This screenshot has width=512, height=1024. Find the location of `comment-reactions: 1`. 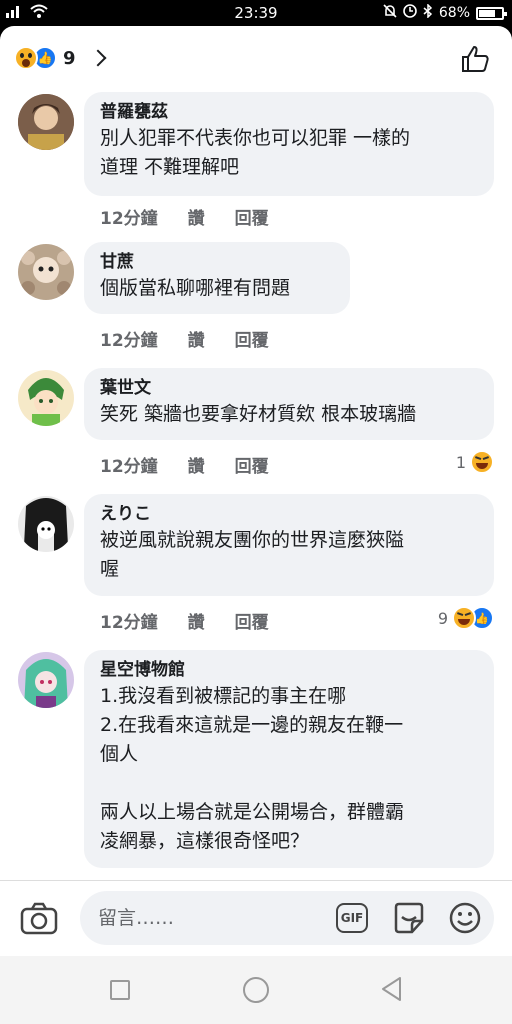

comment-reactions: 1 is located at coordinates (475, 462).